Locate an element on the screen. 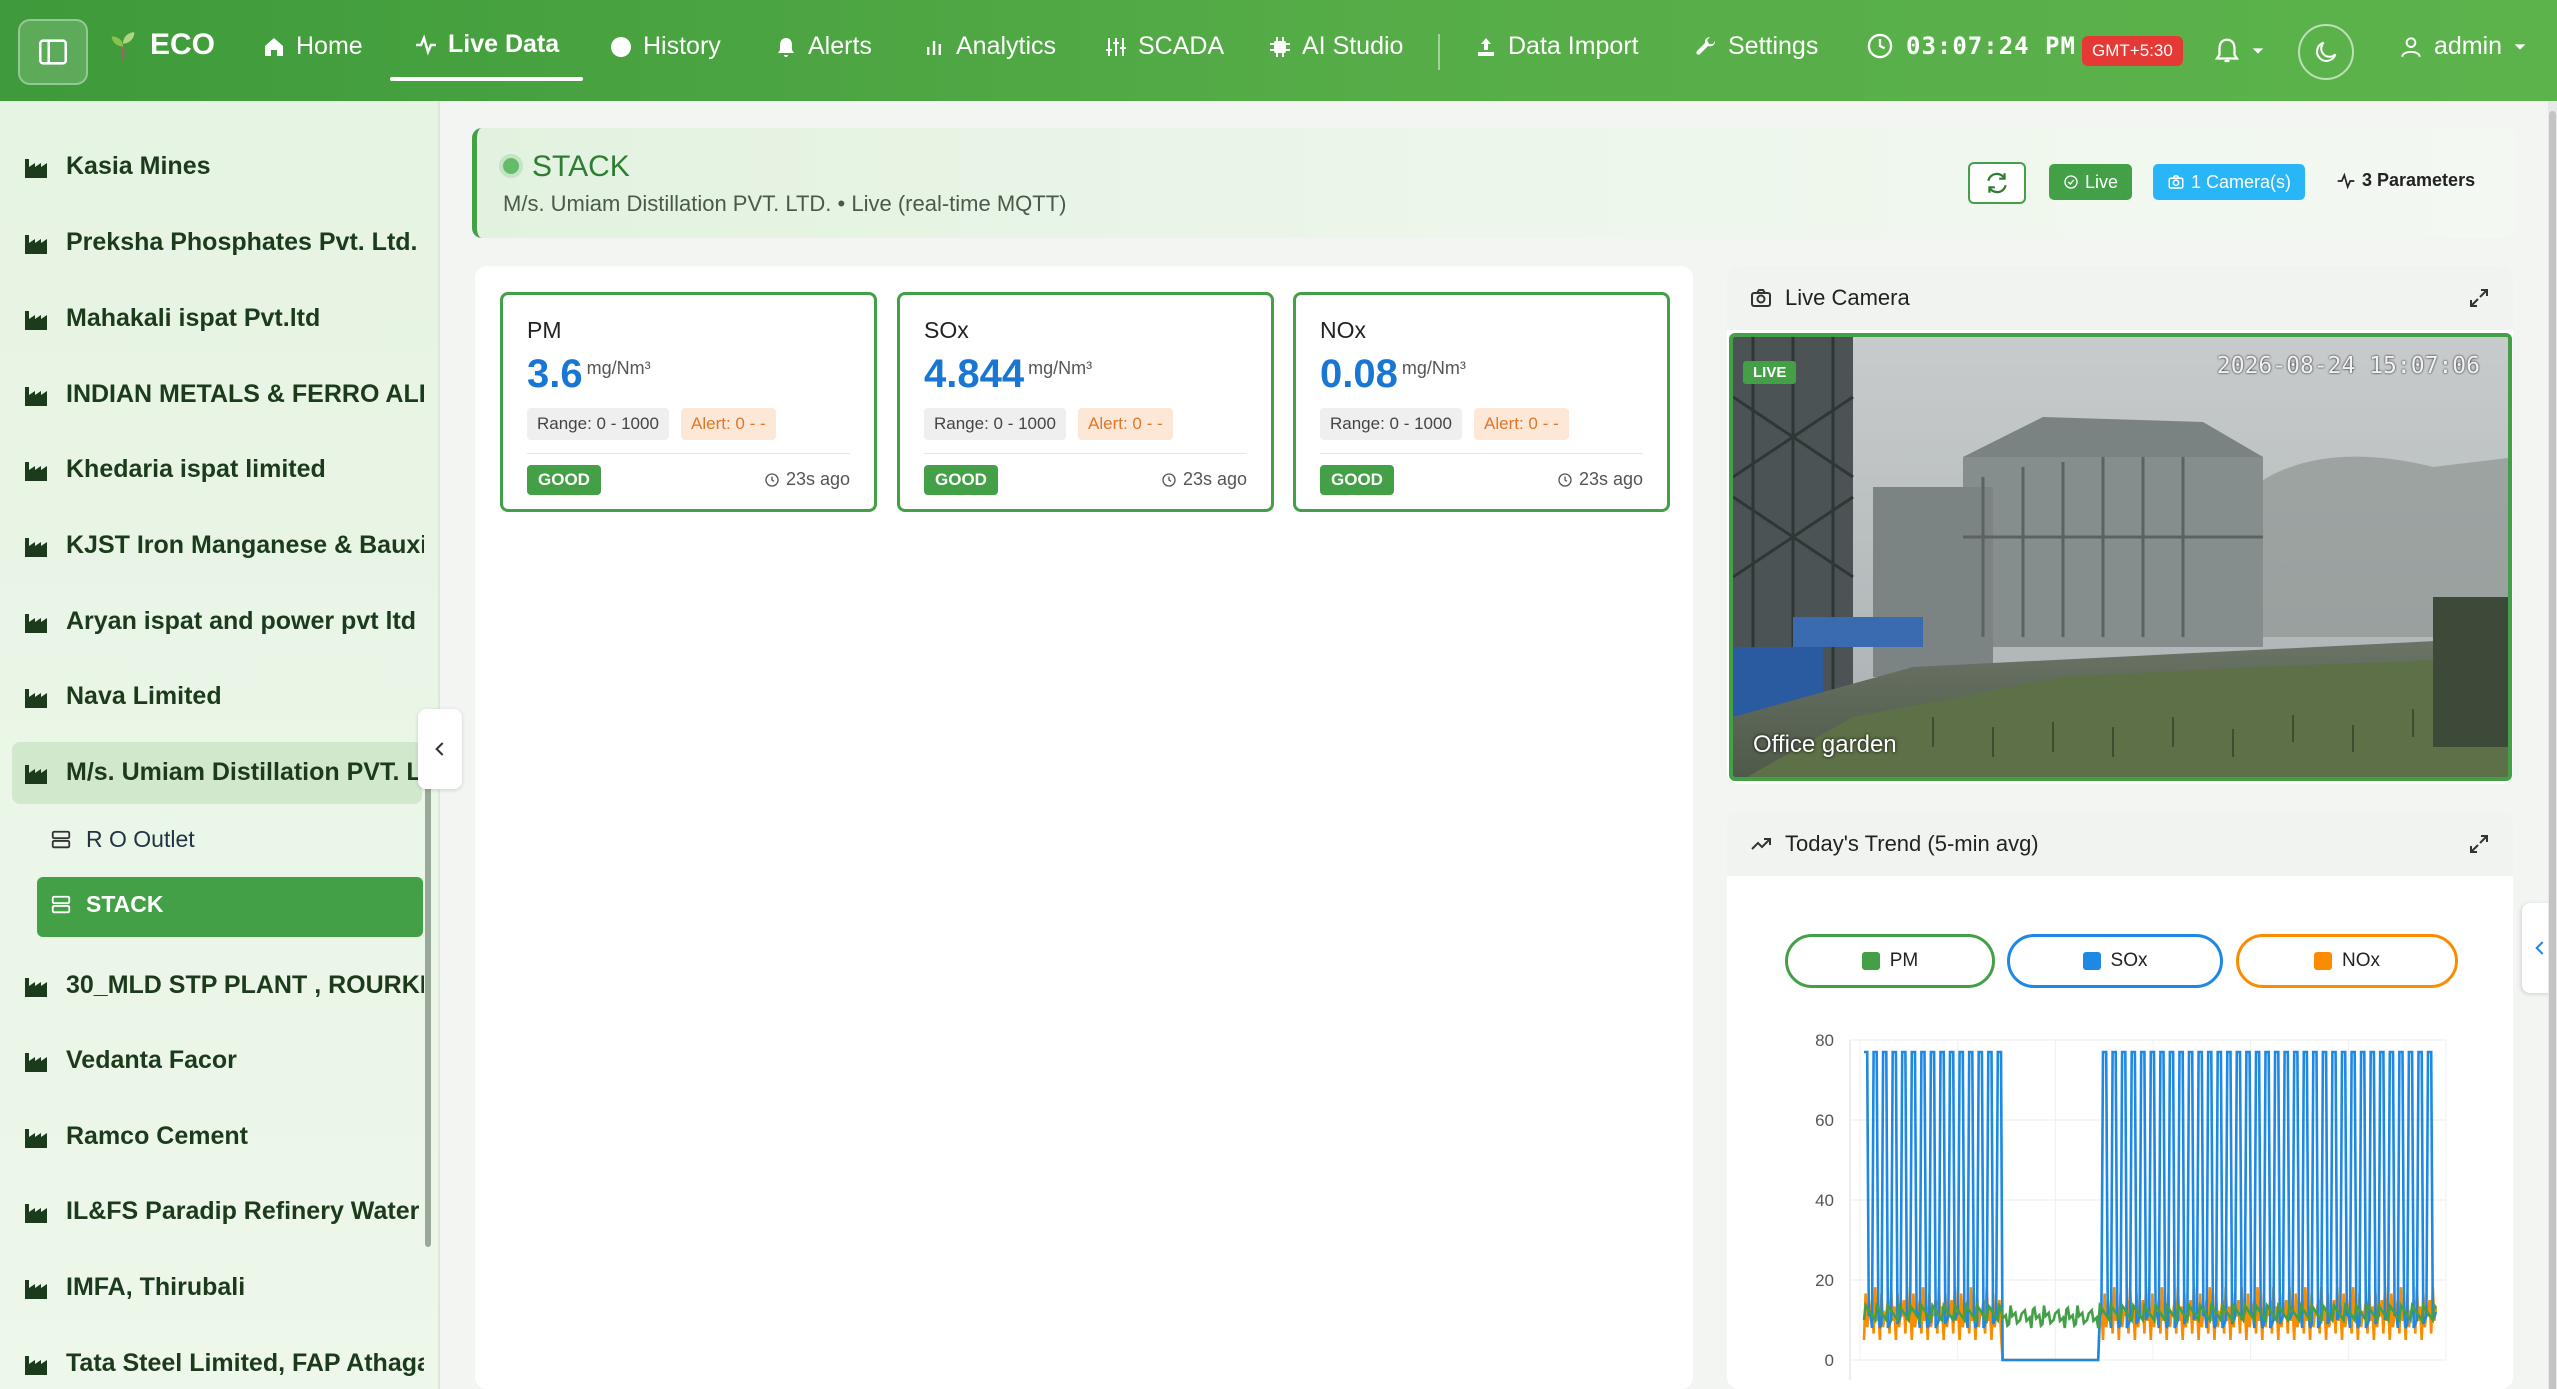 The height and width of the screenshot is (1389, 2557). bar-chart-icon is located at coordinates (934, 47).